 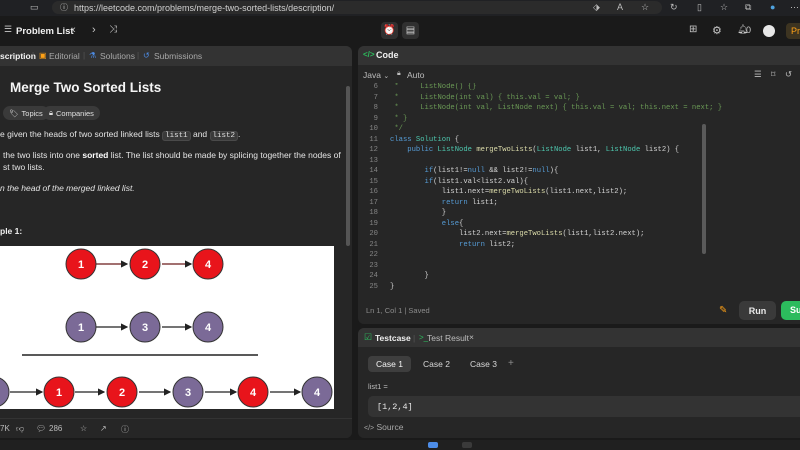 What do you see at coordinates (578, 214) in the screenshot?
I see `code-line: 18 }` at bounding box center [578, 214].